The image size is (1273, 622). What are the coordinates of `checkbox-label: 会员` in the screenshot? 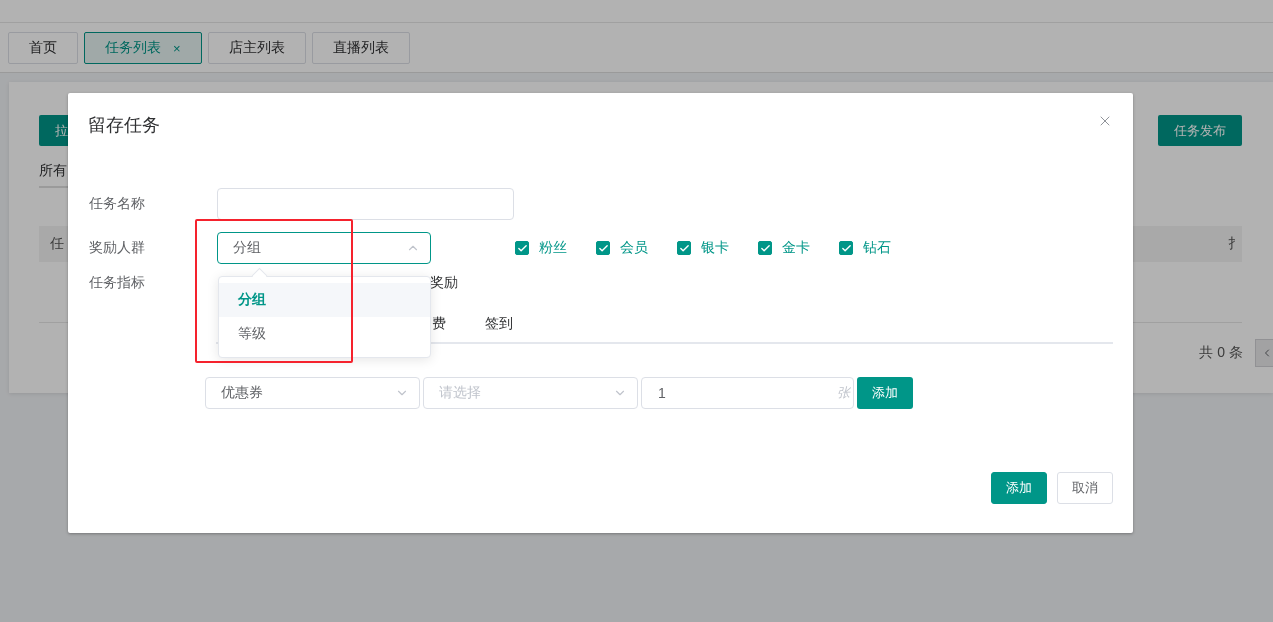 It's located at (634, 248).